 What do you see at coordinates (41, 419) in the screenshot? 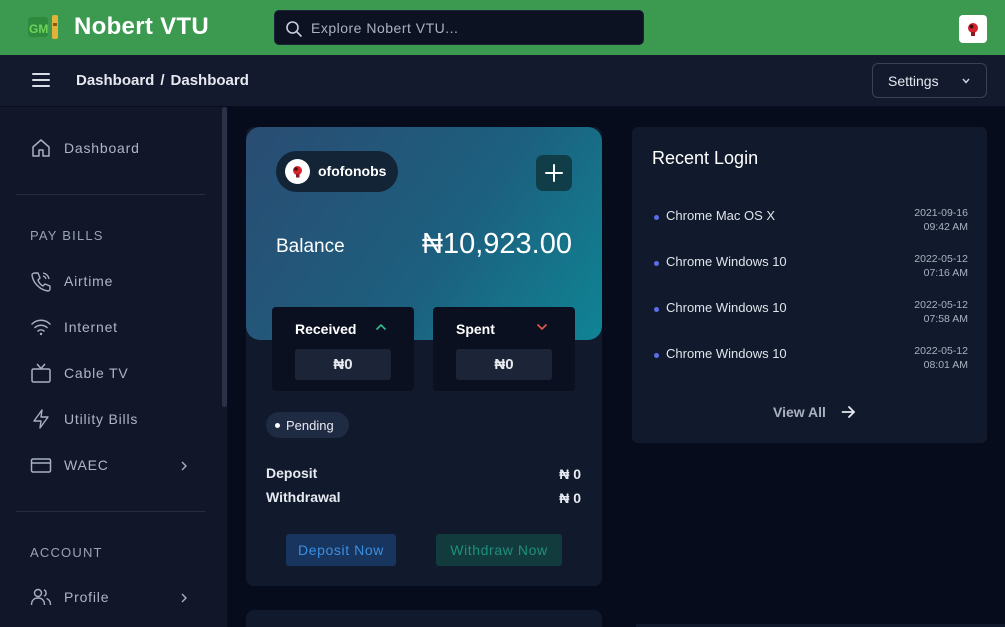
I see `bolt-icon` at bounding box center [41, 419].